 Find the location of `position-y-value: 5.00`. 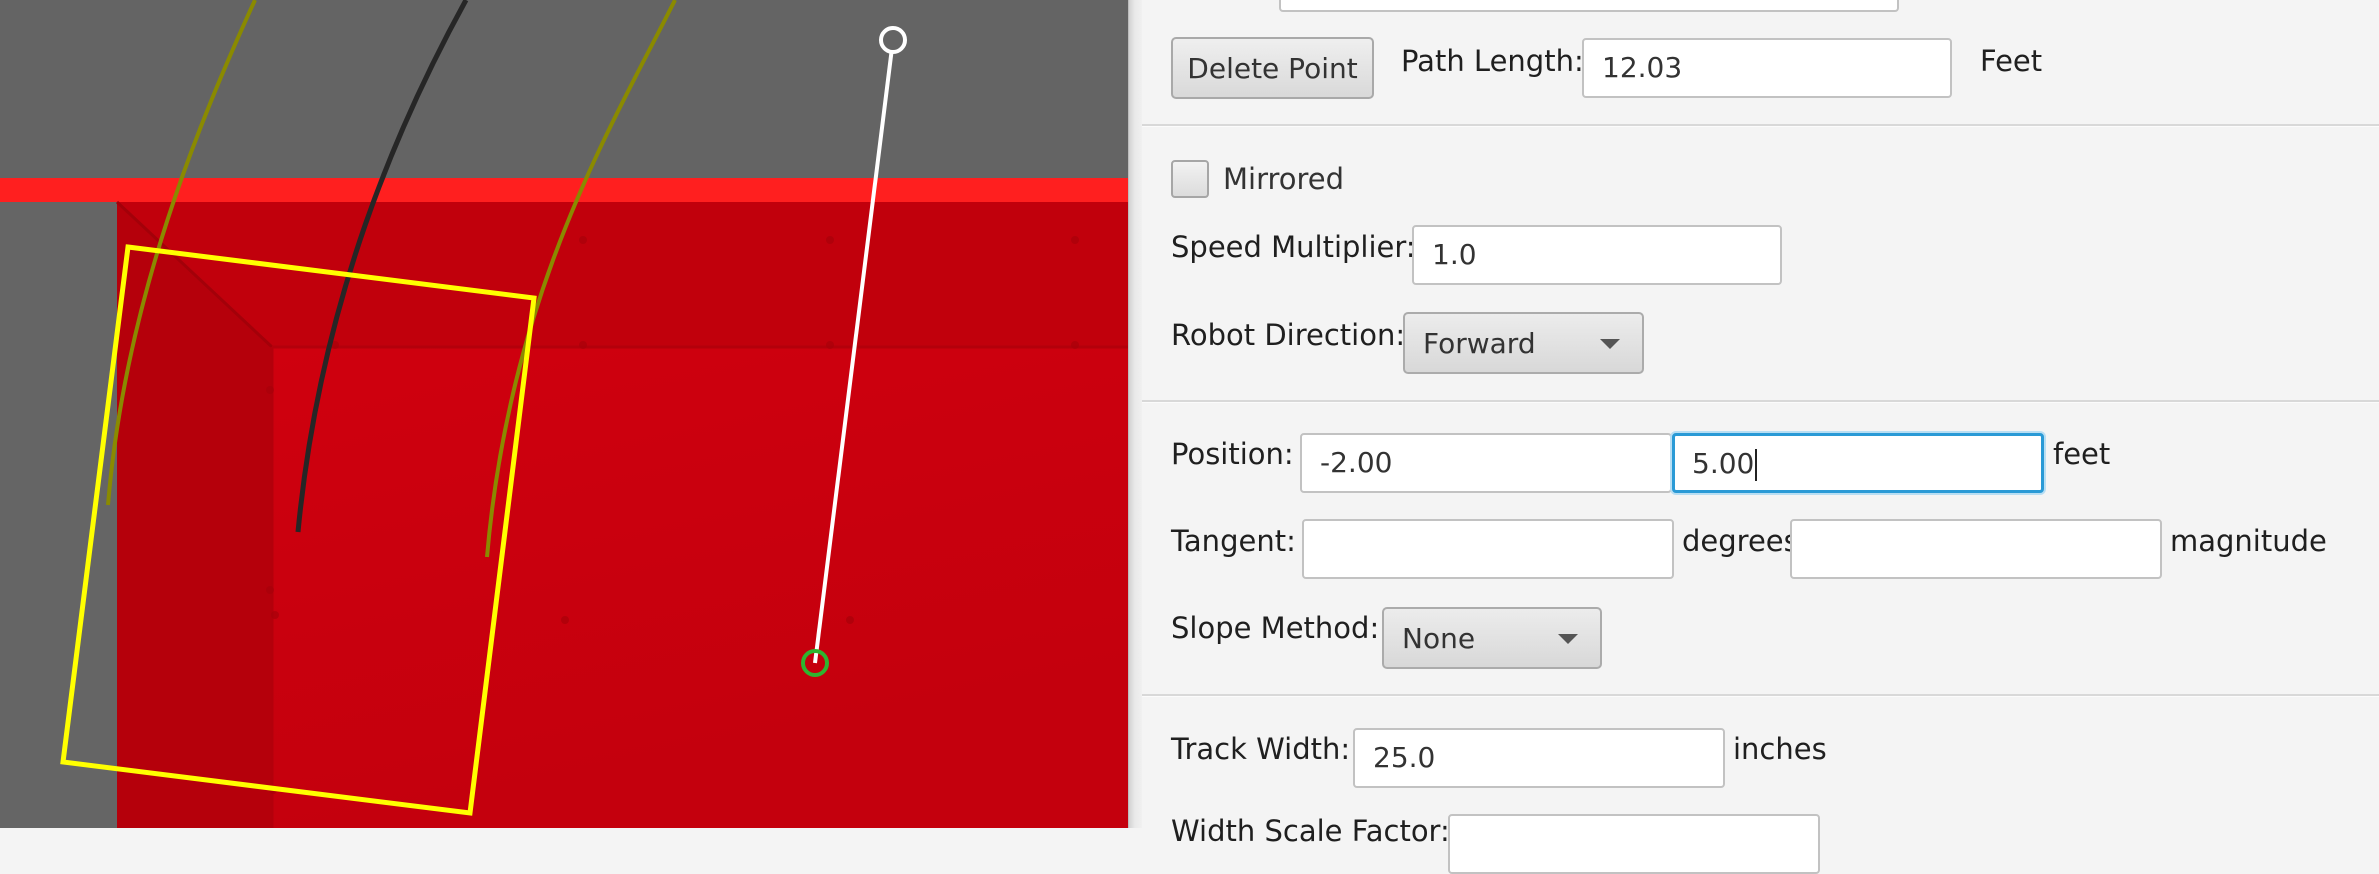

position-y-value: 5.00 is located at coordinates (1723, 463).